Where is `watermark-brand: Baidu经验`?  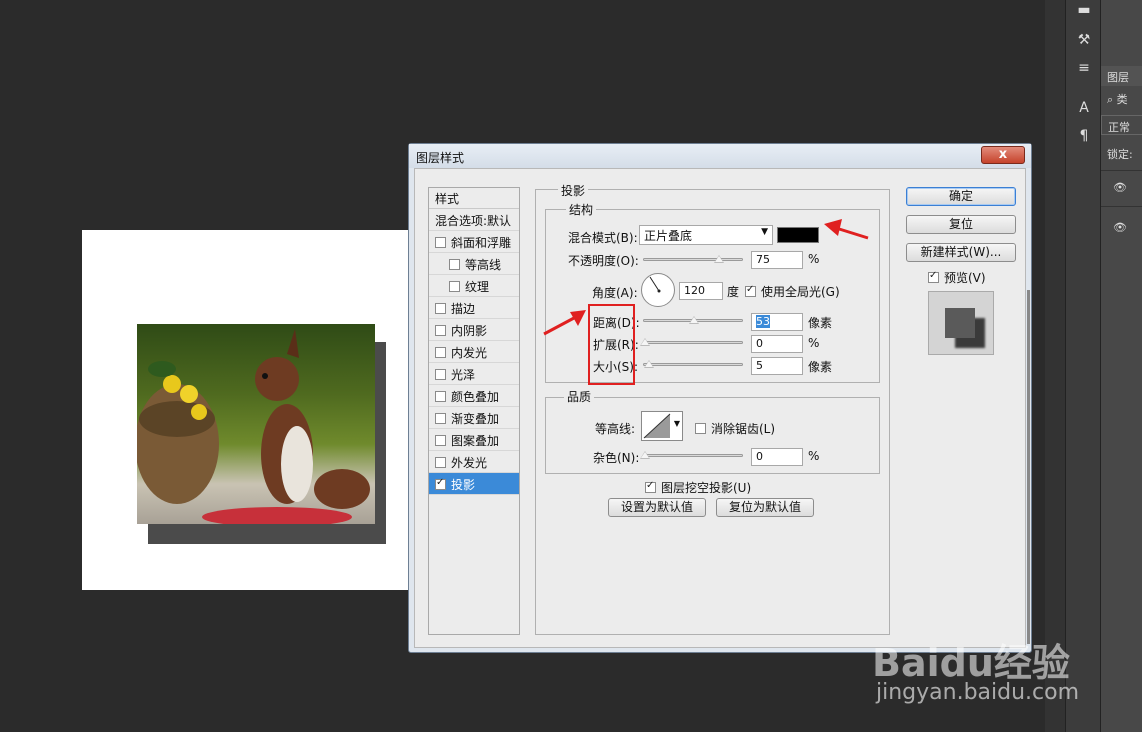
watermark-brand: Baidu经验 is located at coordinates (971, 663).